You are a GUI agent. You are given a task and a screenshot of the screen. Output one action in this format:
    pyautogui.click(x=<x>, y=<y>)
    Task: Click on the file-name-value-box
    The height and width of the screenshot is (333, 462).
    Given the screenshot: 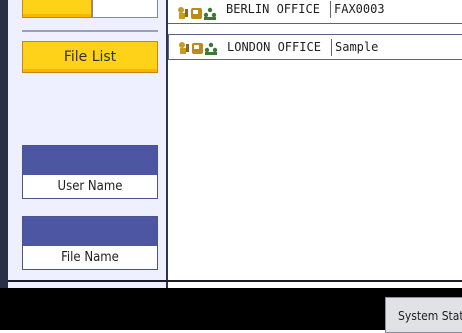 What is the action you would take?
    pyautogui.click(x=90, y=231)
    